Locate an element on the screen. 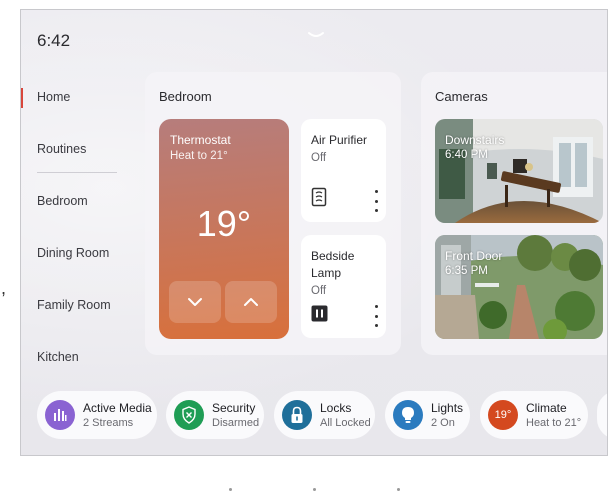 This screenshot has height=503, width=613. shortcut-title: Security is located at coordinates (234, 408).